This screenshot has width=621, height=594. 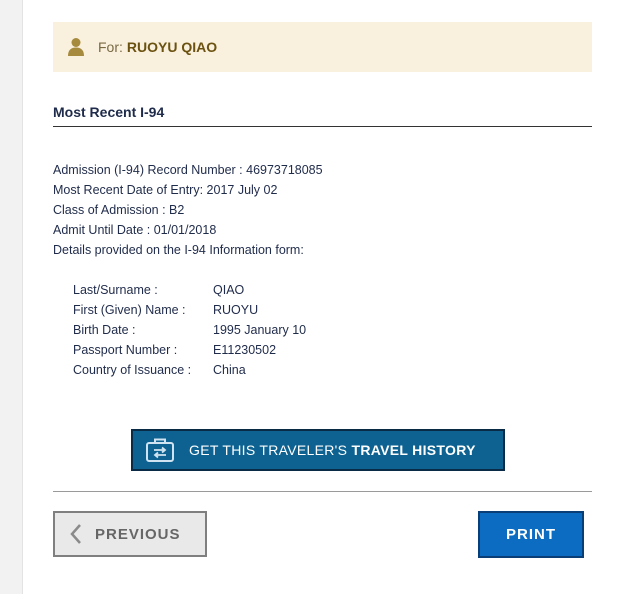 I want to click on bottom-divider, so click(x=322, y=491).